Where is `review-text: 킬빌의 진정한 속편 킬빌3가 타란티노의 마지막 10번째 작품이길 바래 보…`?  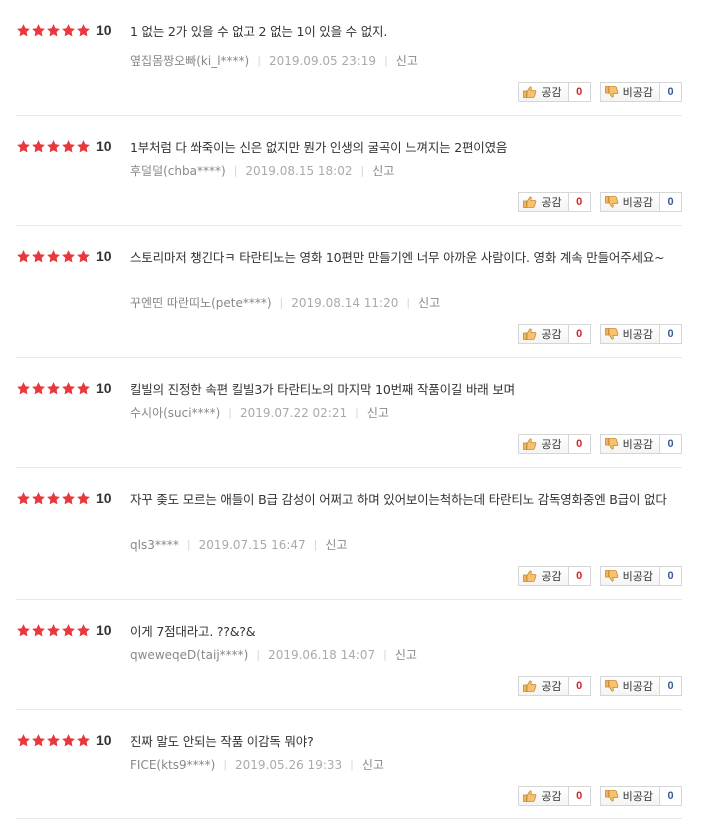 review-text: 킬빌의 진정한 속편 킬빌3가 타란티노의 마지막 10번째 작품이길 바래 보… is located at coordinates (322, 389).